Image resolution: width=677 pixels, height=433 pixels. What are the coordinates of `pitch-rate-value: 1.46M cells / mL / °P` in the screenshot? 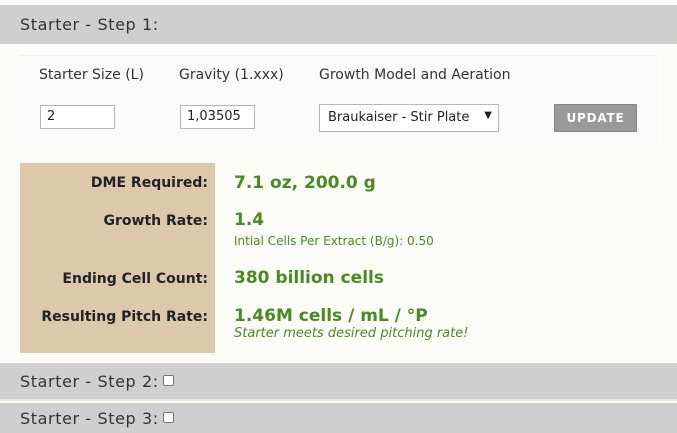 It's located at (331, 316).